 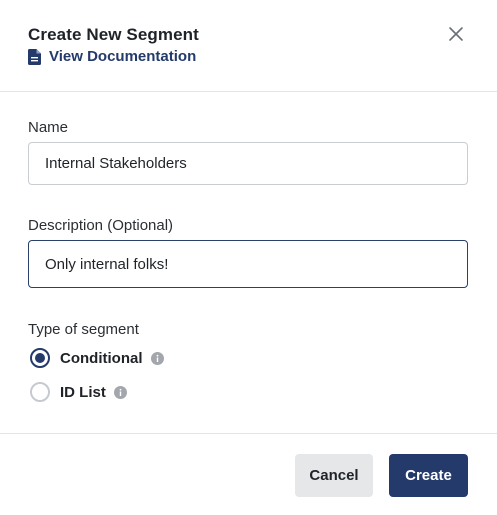 What do you see at coordinates (34, 56) in the screenshot?
I see `document-icon` at bounding box center [34, 56].